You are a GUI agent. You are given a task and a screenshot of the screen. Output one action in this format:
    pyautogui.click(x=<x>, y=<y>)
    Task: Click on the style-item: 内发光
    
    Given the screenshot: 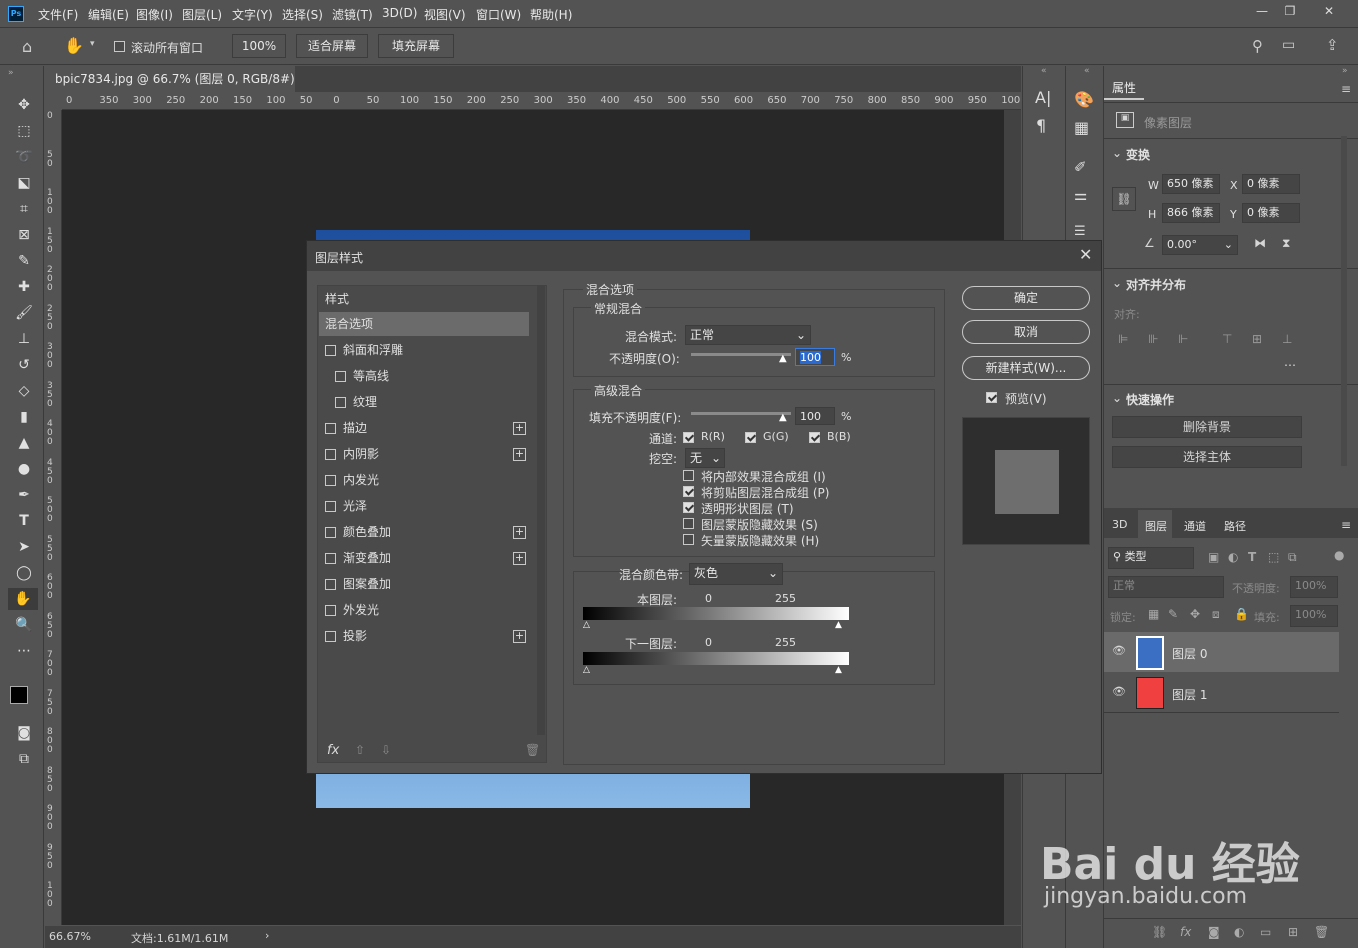 What is the action you would take?
    pyautogui.click(x=424, y=480)
    